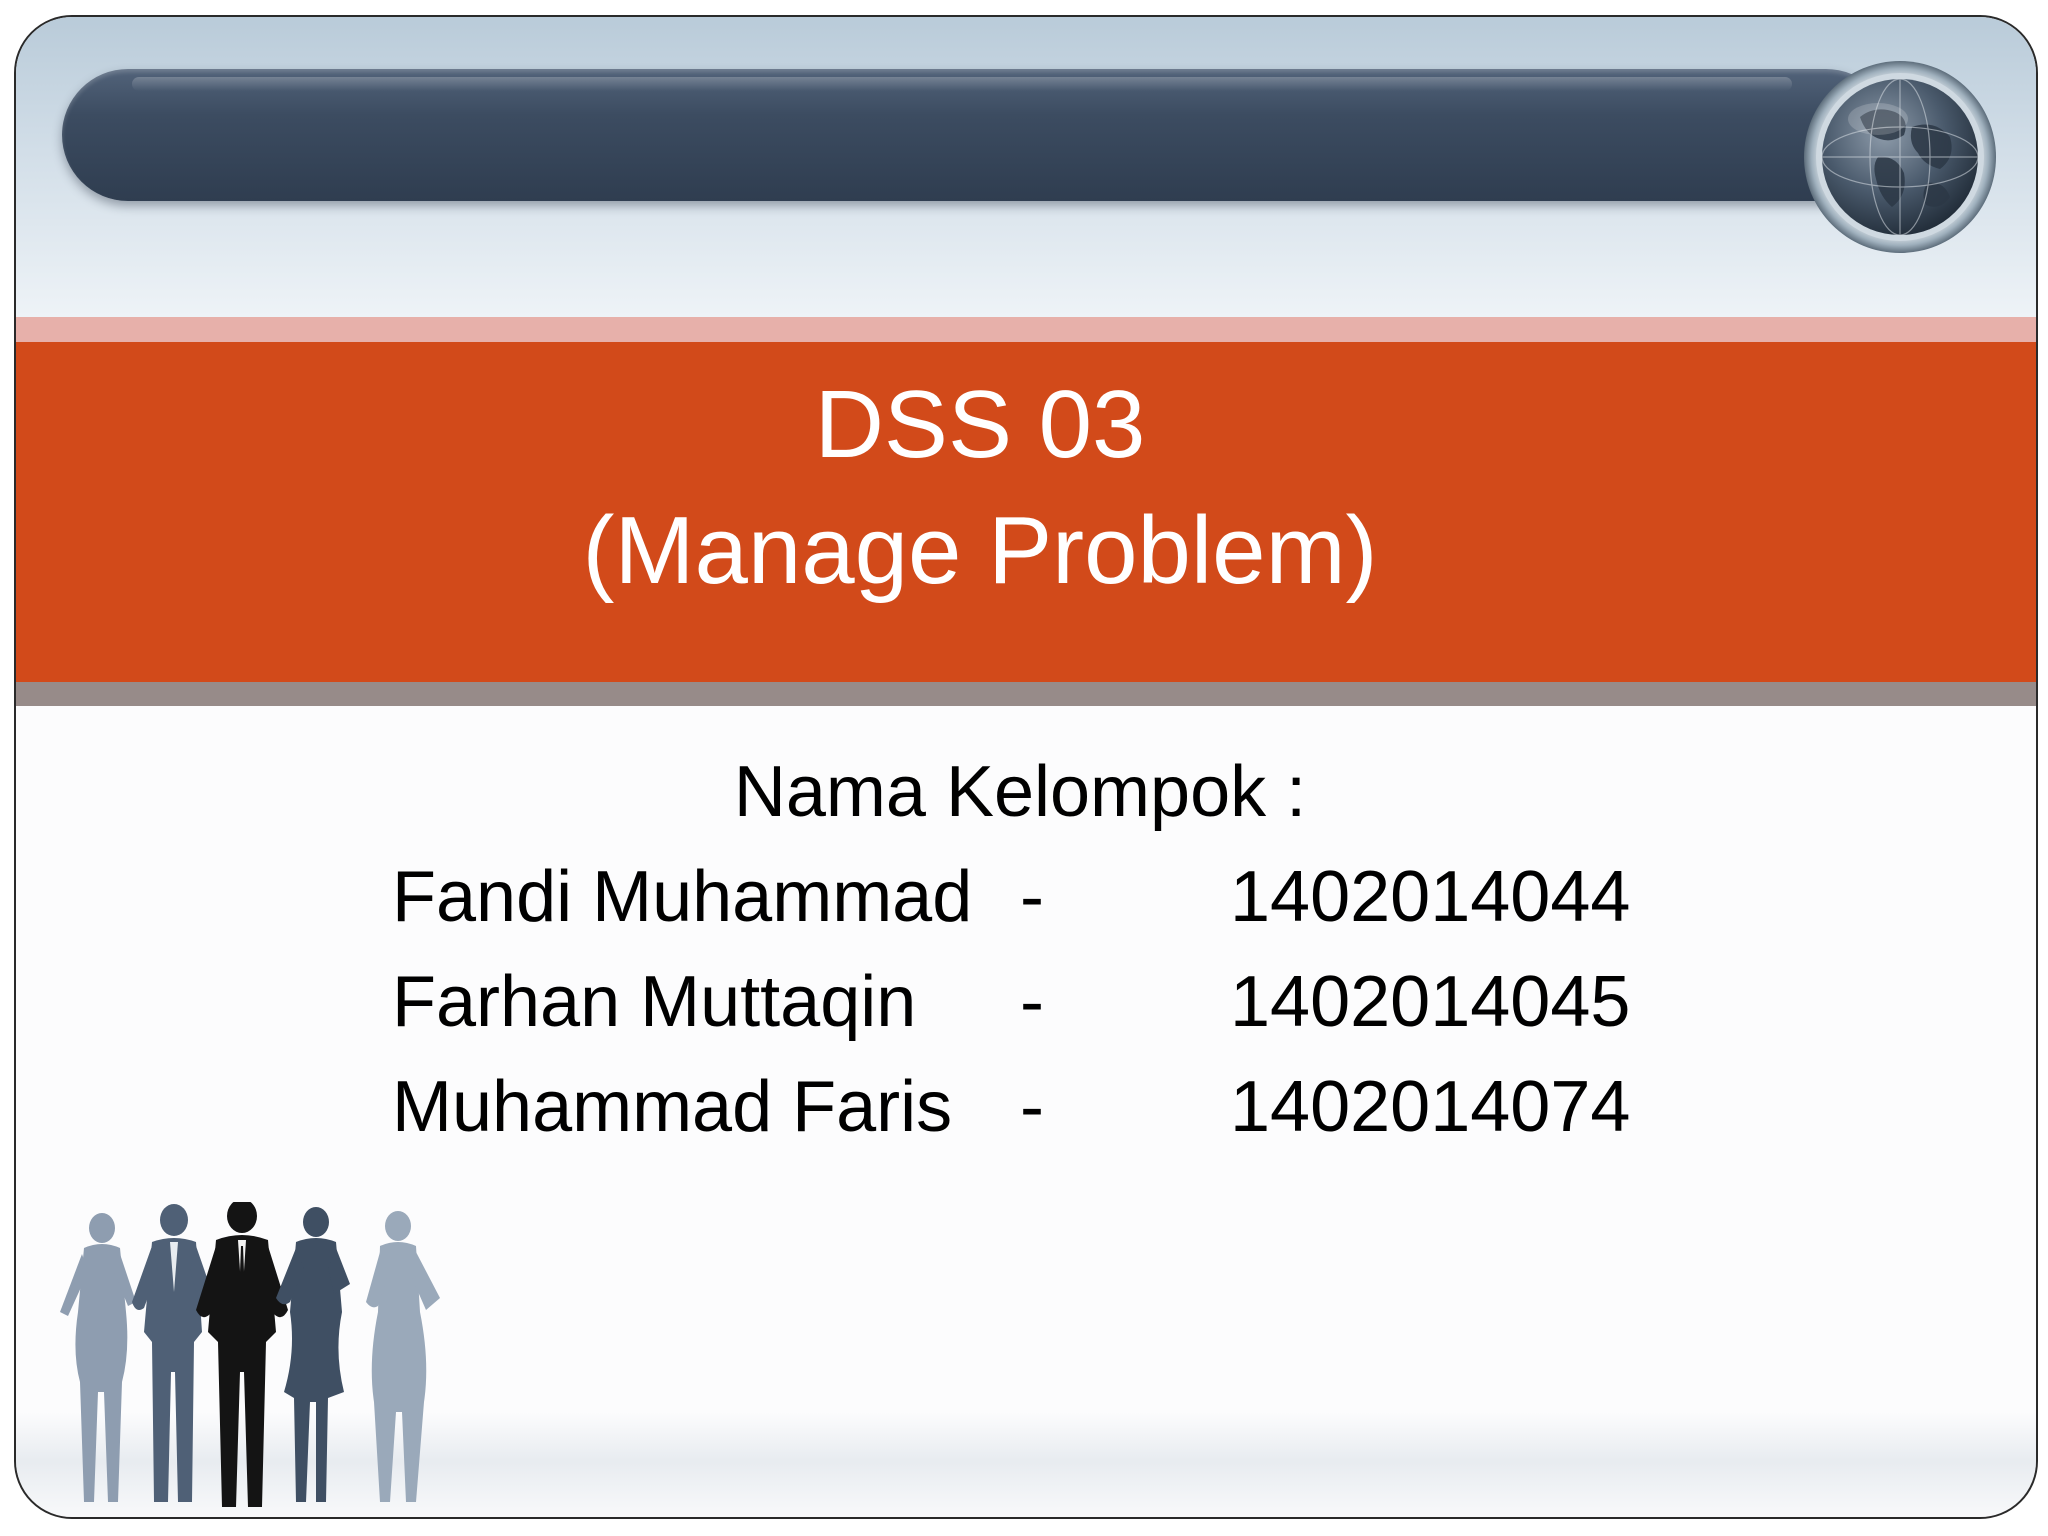 This screenshot has width=2048, height=1536. I want to click on globe-icon, so click(1900, 157).